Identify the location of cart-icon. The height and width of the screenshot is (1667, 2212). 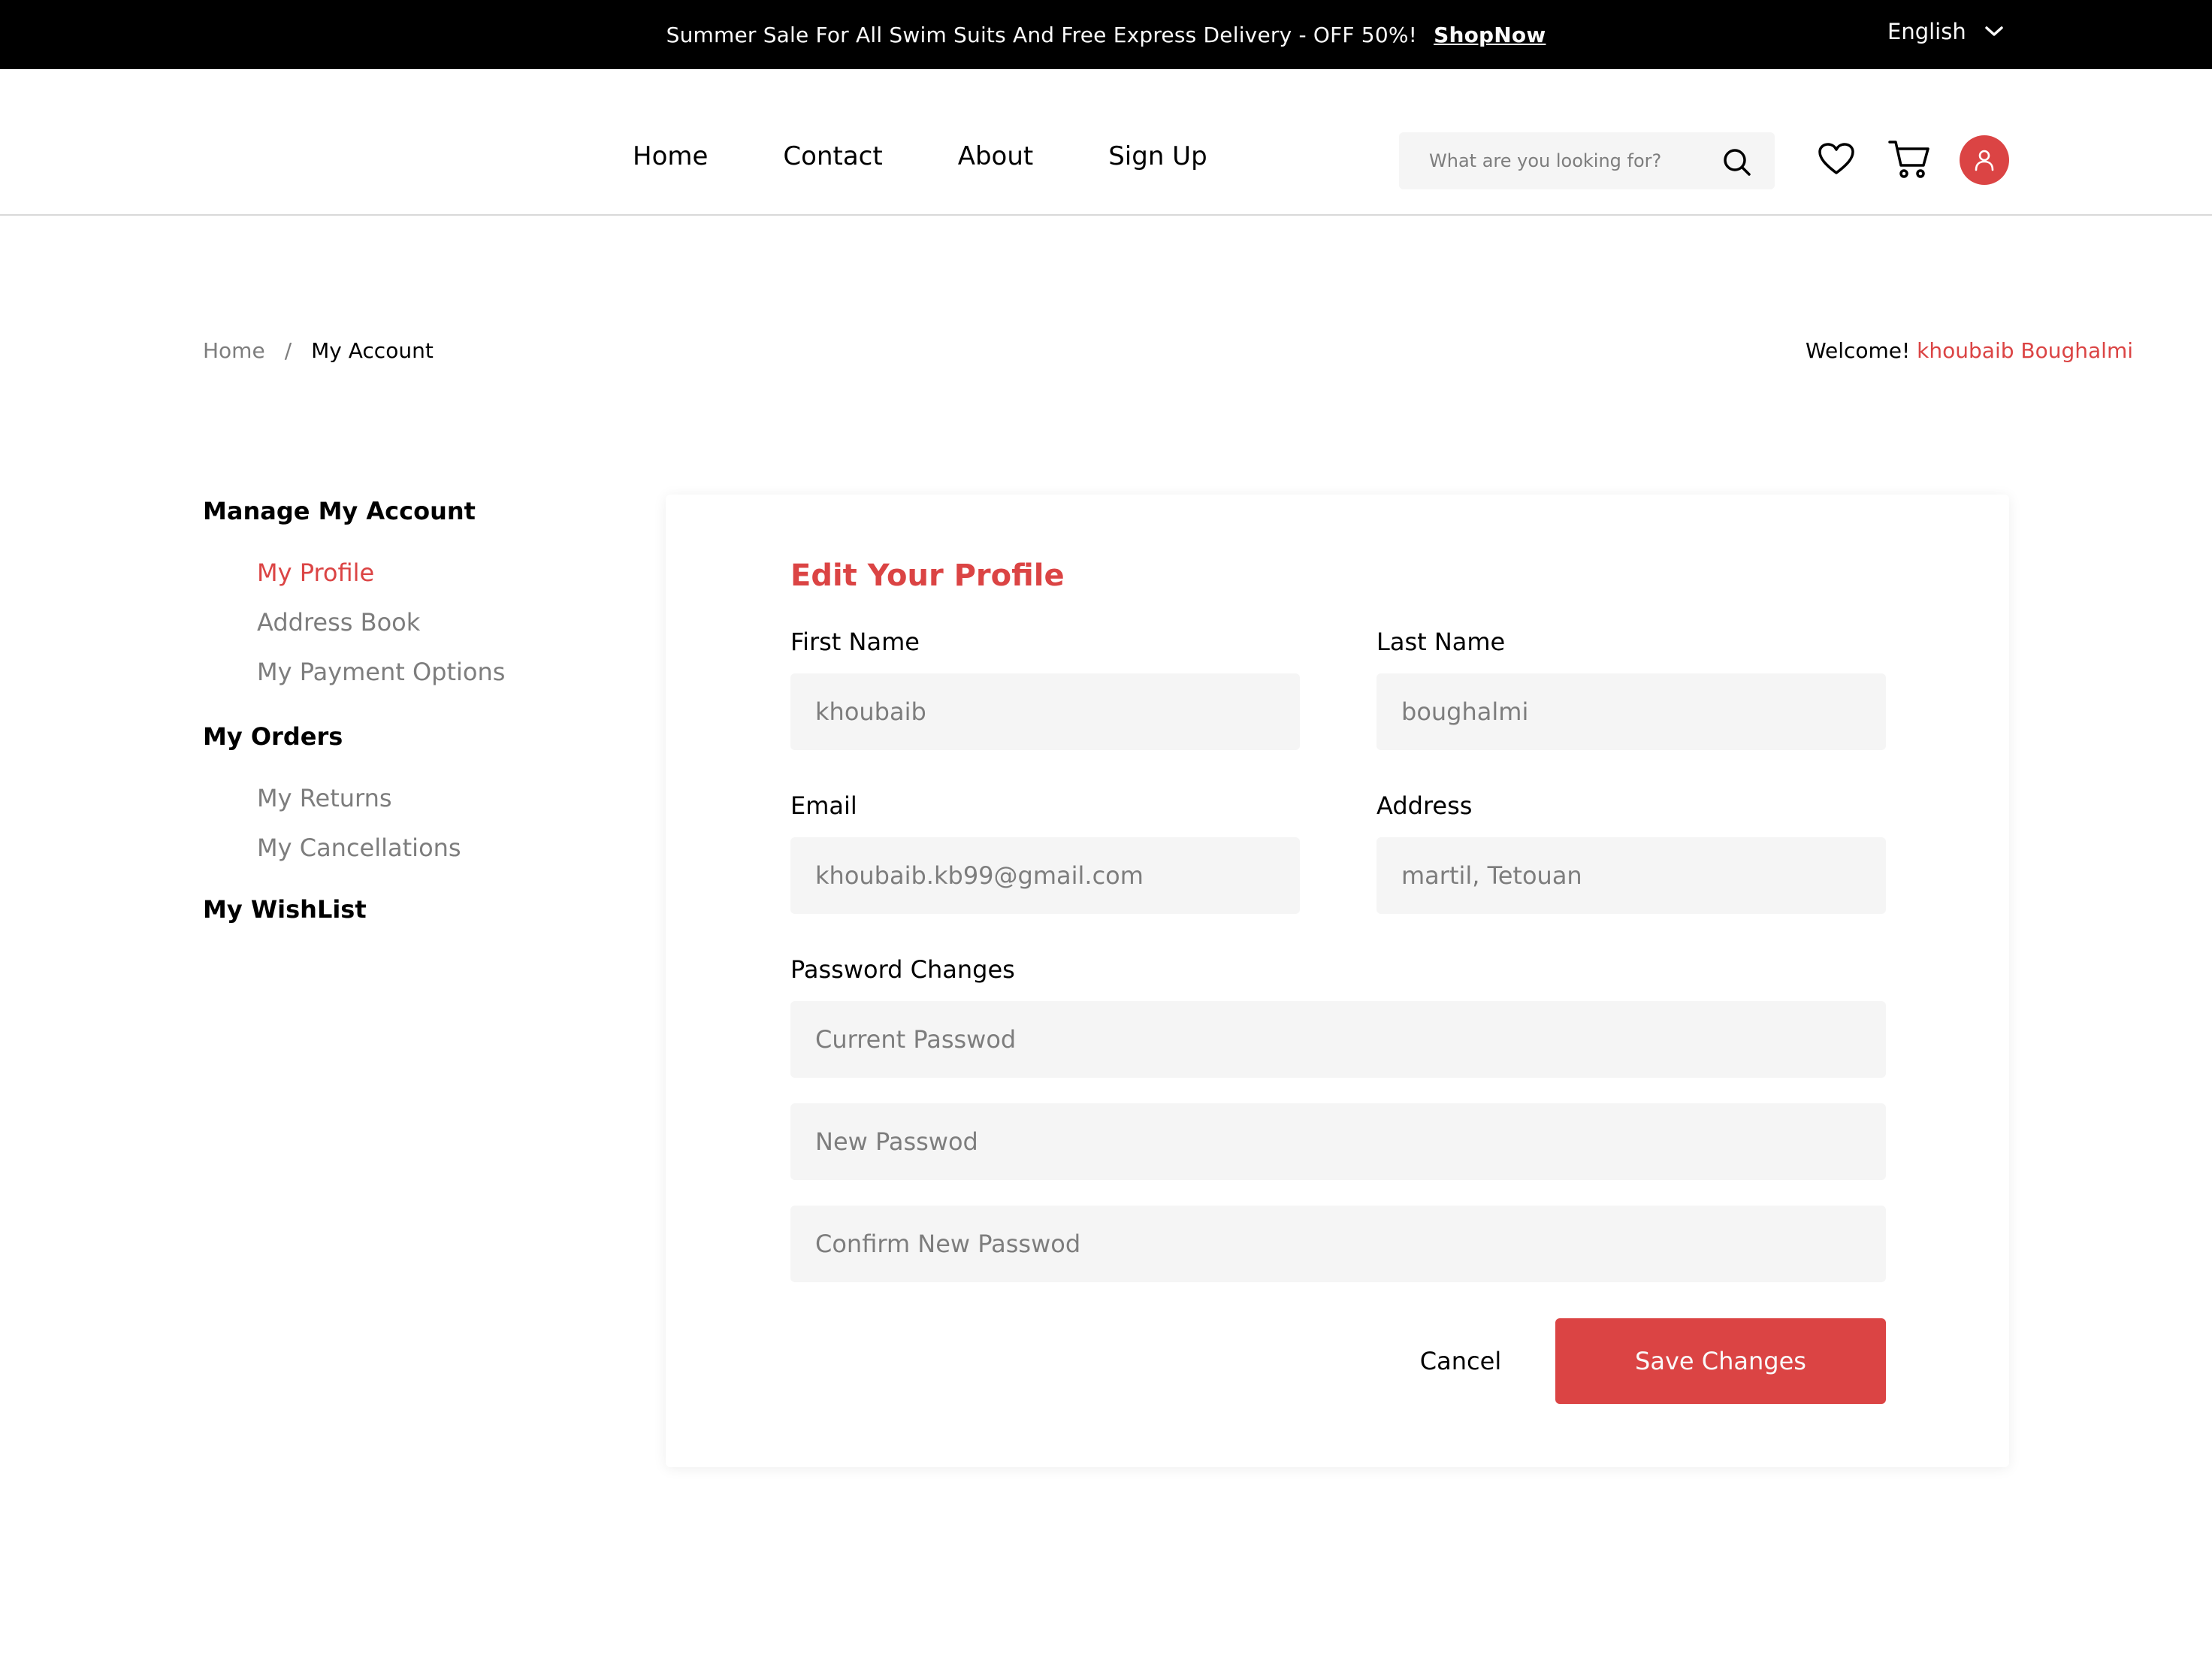
(1909, 160).